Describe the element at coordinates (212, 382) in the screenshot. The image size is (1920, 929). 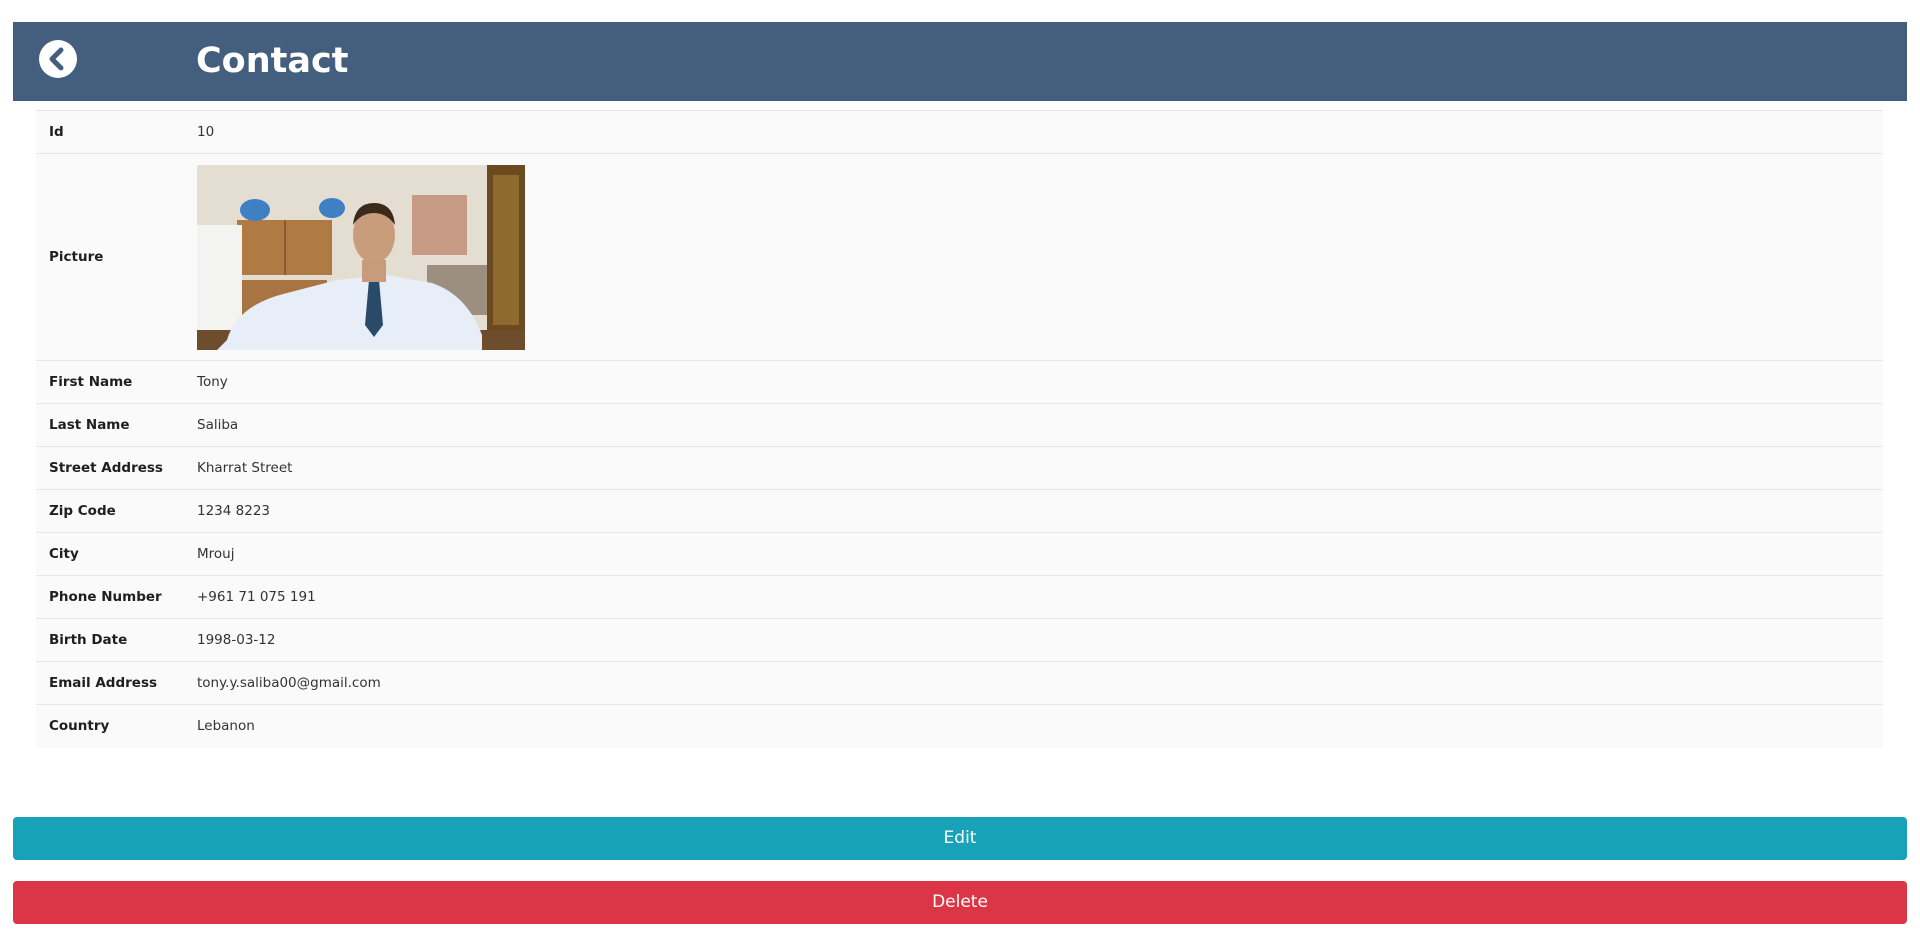
I see `field-value: Tony` at that location.